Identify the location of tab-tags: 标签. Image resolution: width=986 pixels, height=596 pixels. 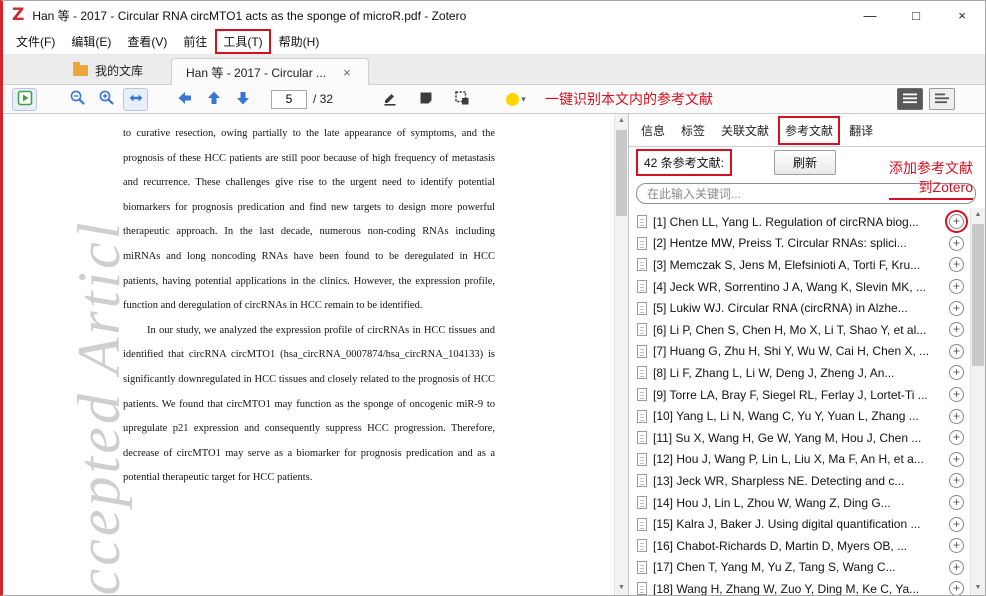
(693, 130).